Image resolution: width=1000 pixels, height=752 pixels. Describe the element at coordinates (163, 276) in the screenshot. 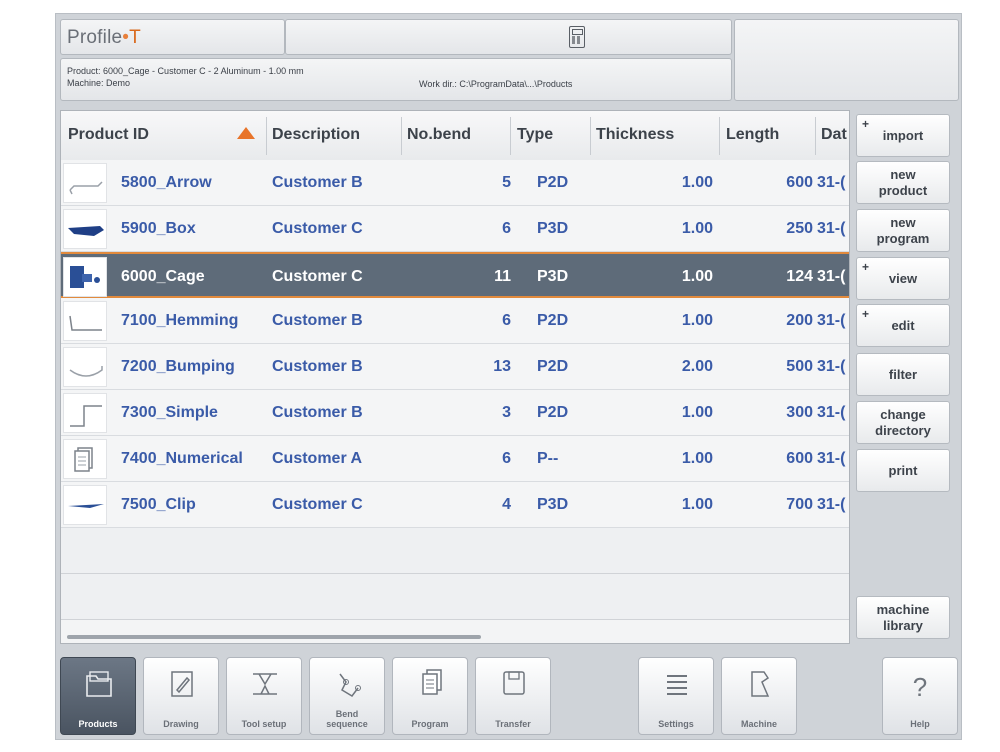

I see `product-id-cell: 6000_Cage` at that location.